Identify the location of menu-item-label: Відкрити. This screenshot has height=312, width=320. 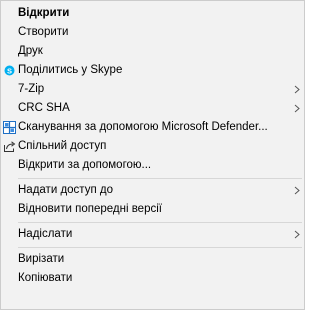
(44, 13).